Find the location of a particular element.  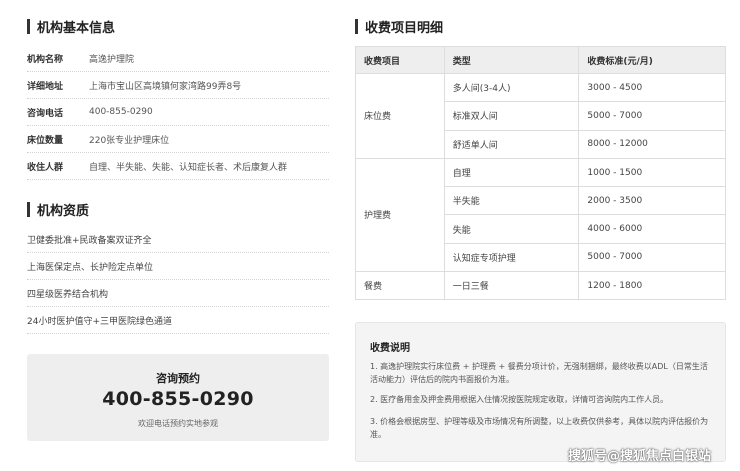

info-value: 400-855-0290 is located at coordinates (121, 112).